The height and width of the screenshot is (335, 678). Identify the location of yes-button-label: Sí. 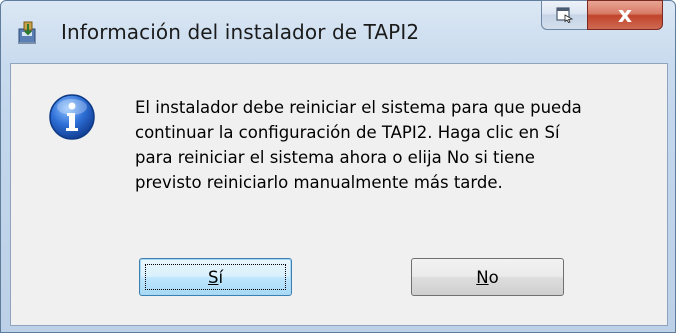
(215, 277).